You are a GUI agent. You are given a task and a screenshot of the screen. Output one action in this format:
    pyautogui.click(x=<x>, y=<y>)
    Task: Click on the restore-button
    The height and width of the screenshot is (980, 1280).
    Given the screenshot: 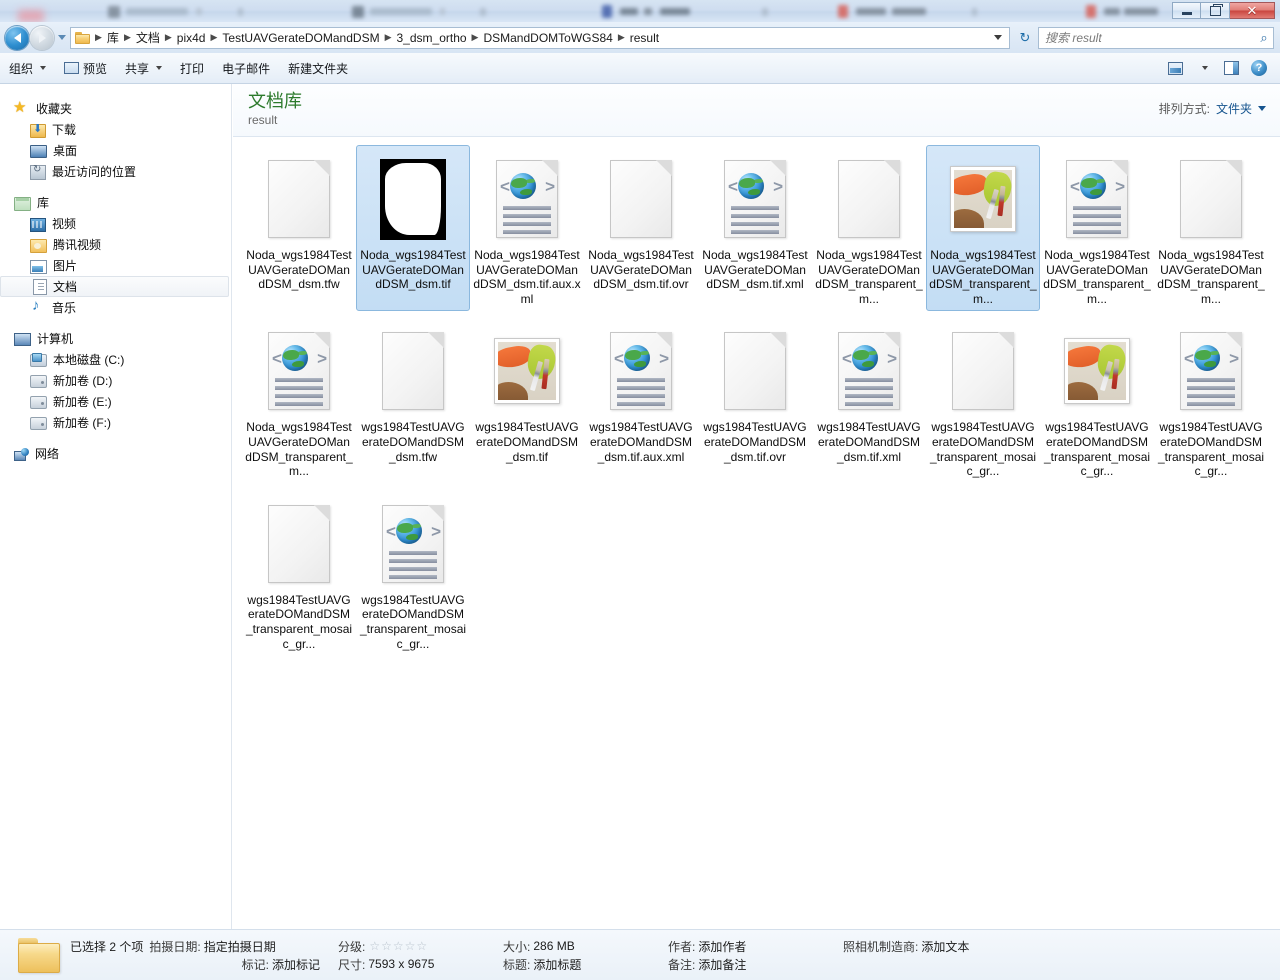 What is the action you would take?
    pyautogui.click(x=1215, y=10)
    